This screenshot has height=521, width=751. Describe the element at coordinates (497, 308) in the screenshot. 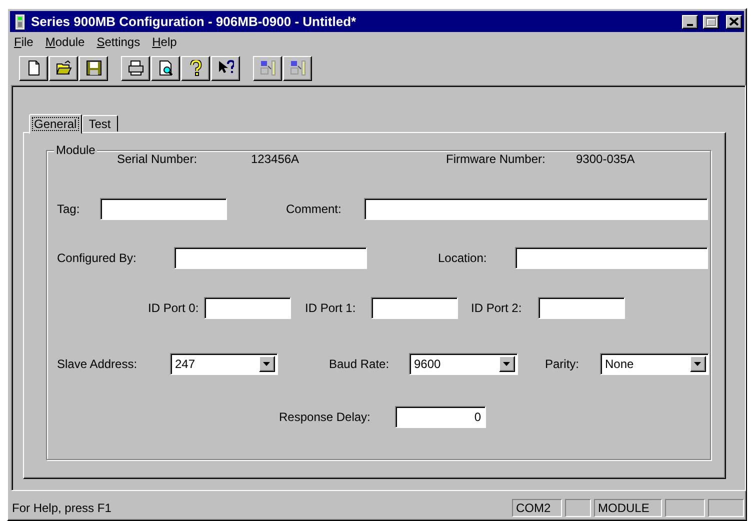

I see `field-label: ID Port 2:` at that location.